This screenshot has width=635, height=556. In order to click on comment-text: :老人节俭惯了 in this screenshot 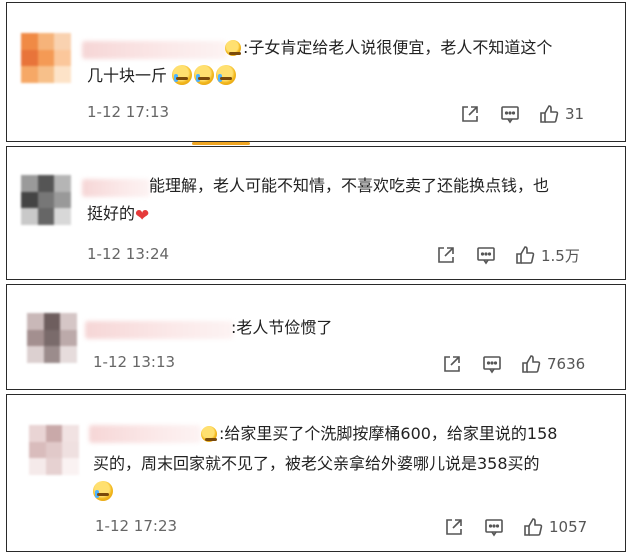, I will do `click(282, 327)`.